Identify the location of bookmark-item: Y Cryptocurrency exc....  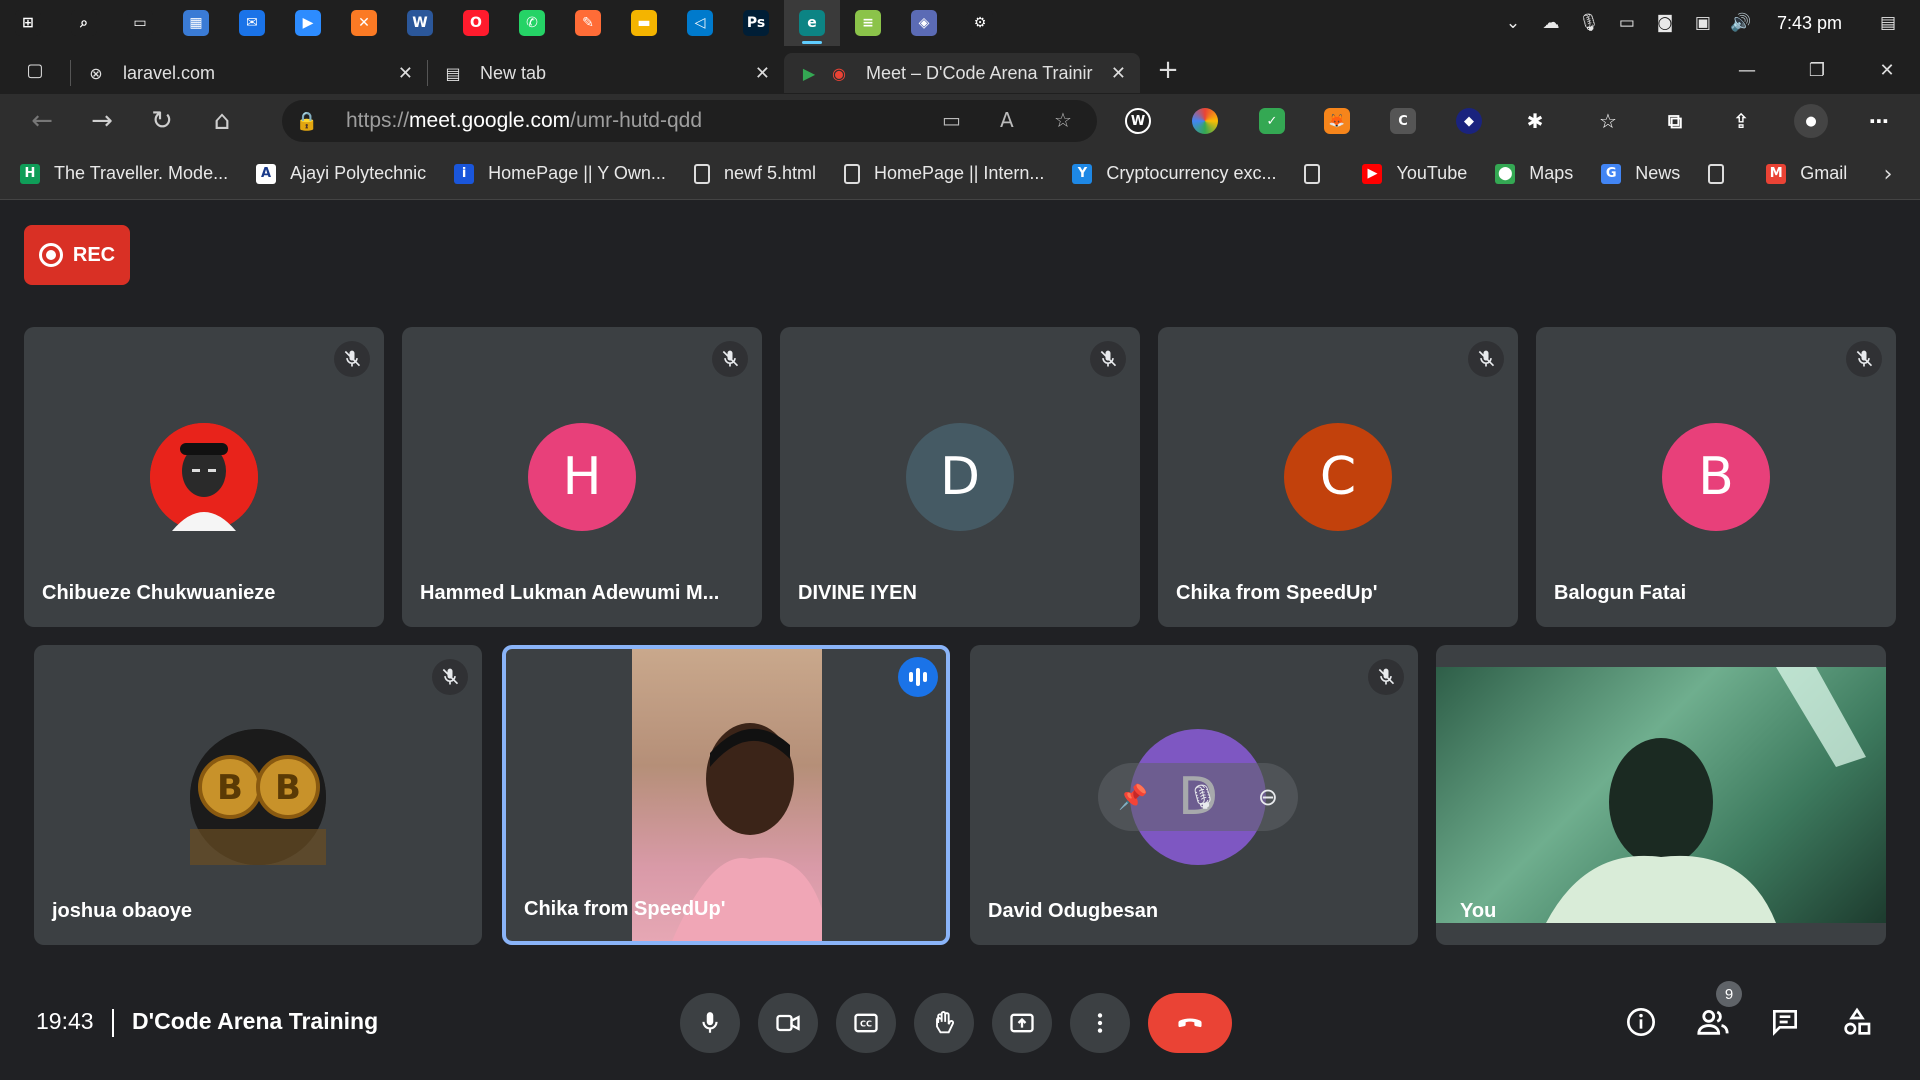
(1174, 173).